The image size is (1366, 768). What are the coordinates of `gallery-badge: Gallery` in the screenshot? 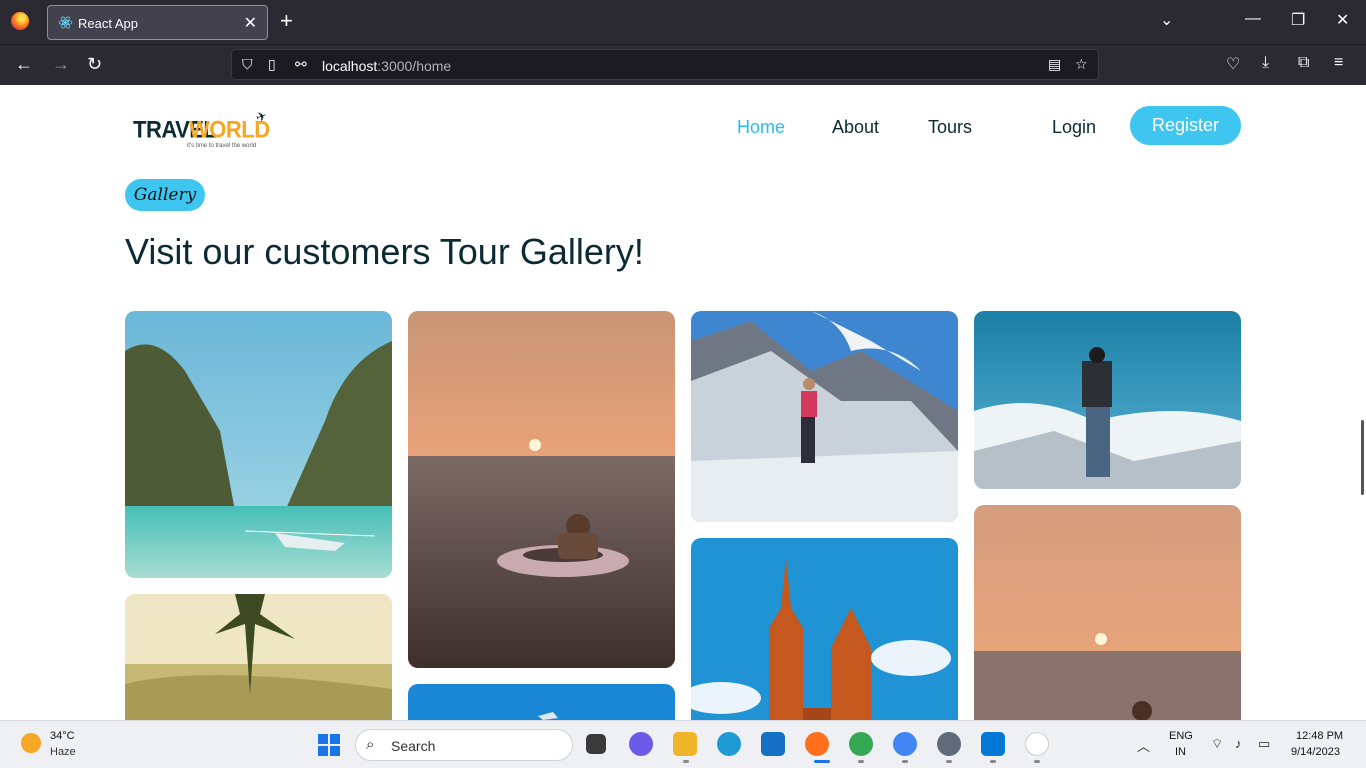 It's located at (165, 195).